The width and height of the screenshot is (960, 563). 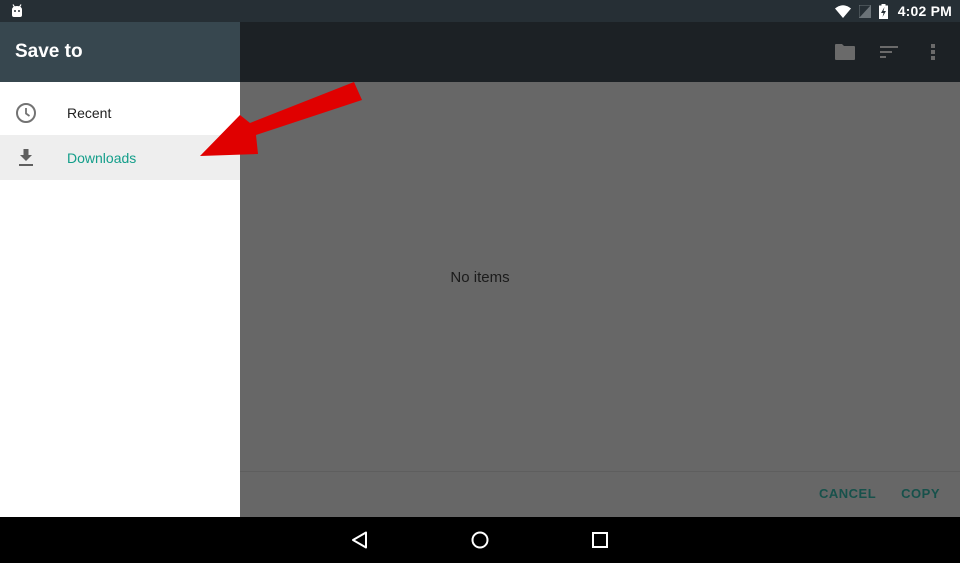 I want to click on new-folder-button, so click(x=845, y=52).